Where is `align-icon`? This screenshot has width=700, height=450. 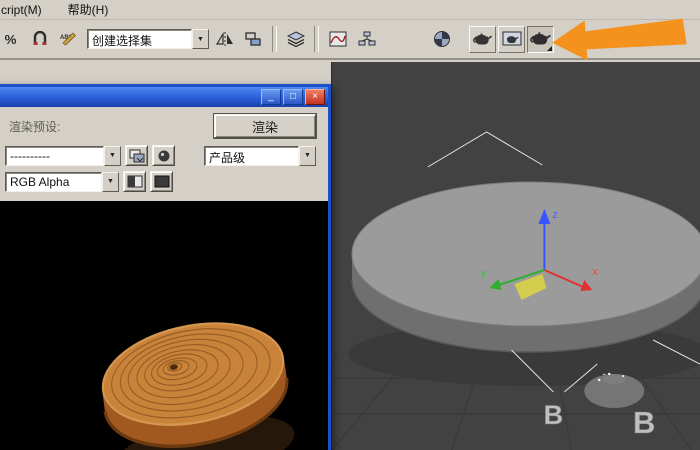
align-icon is located at coordinates (252, 39).